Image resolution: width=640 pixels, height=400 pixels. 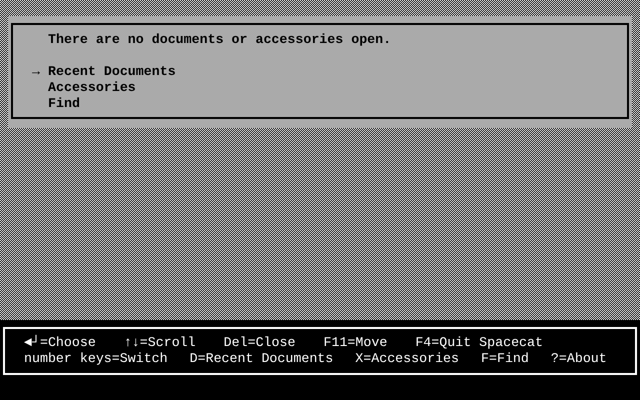 I want to click on shortcut-hint: ◄┘=Choose, so click(x=60, y=343).